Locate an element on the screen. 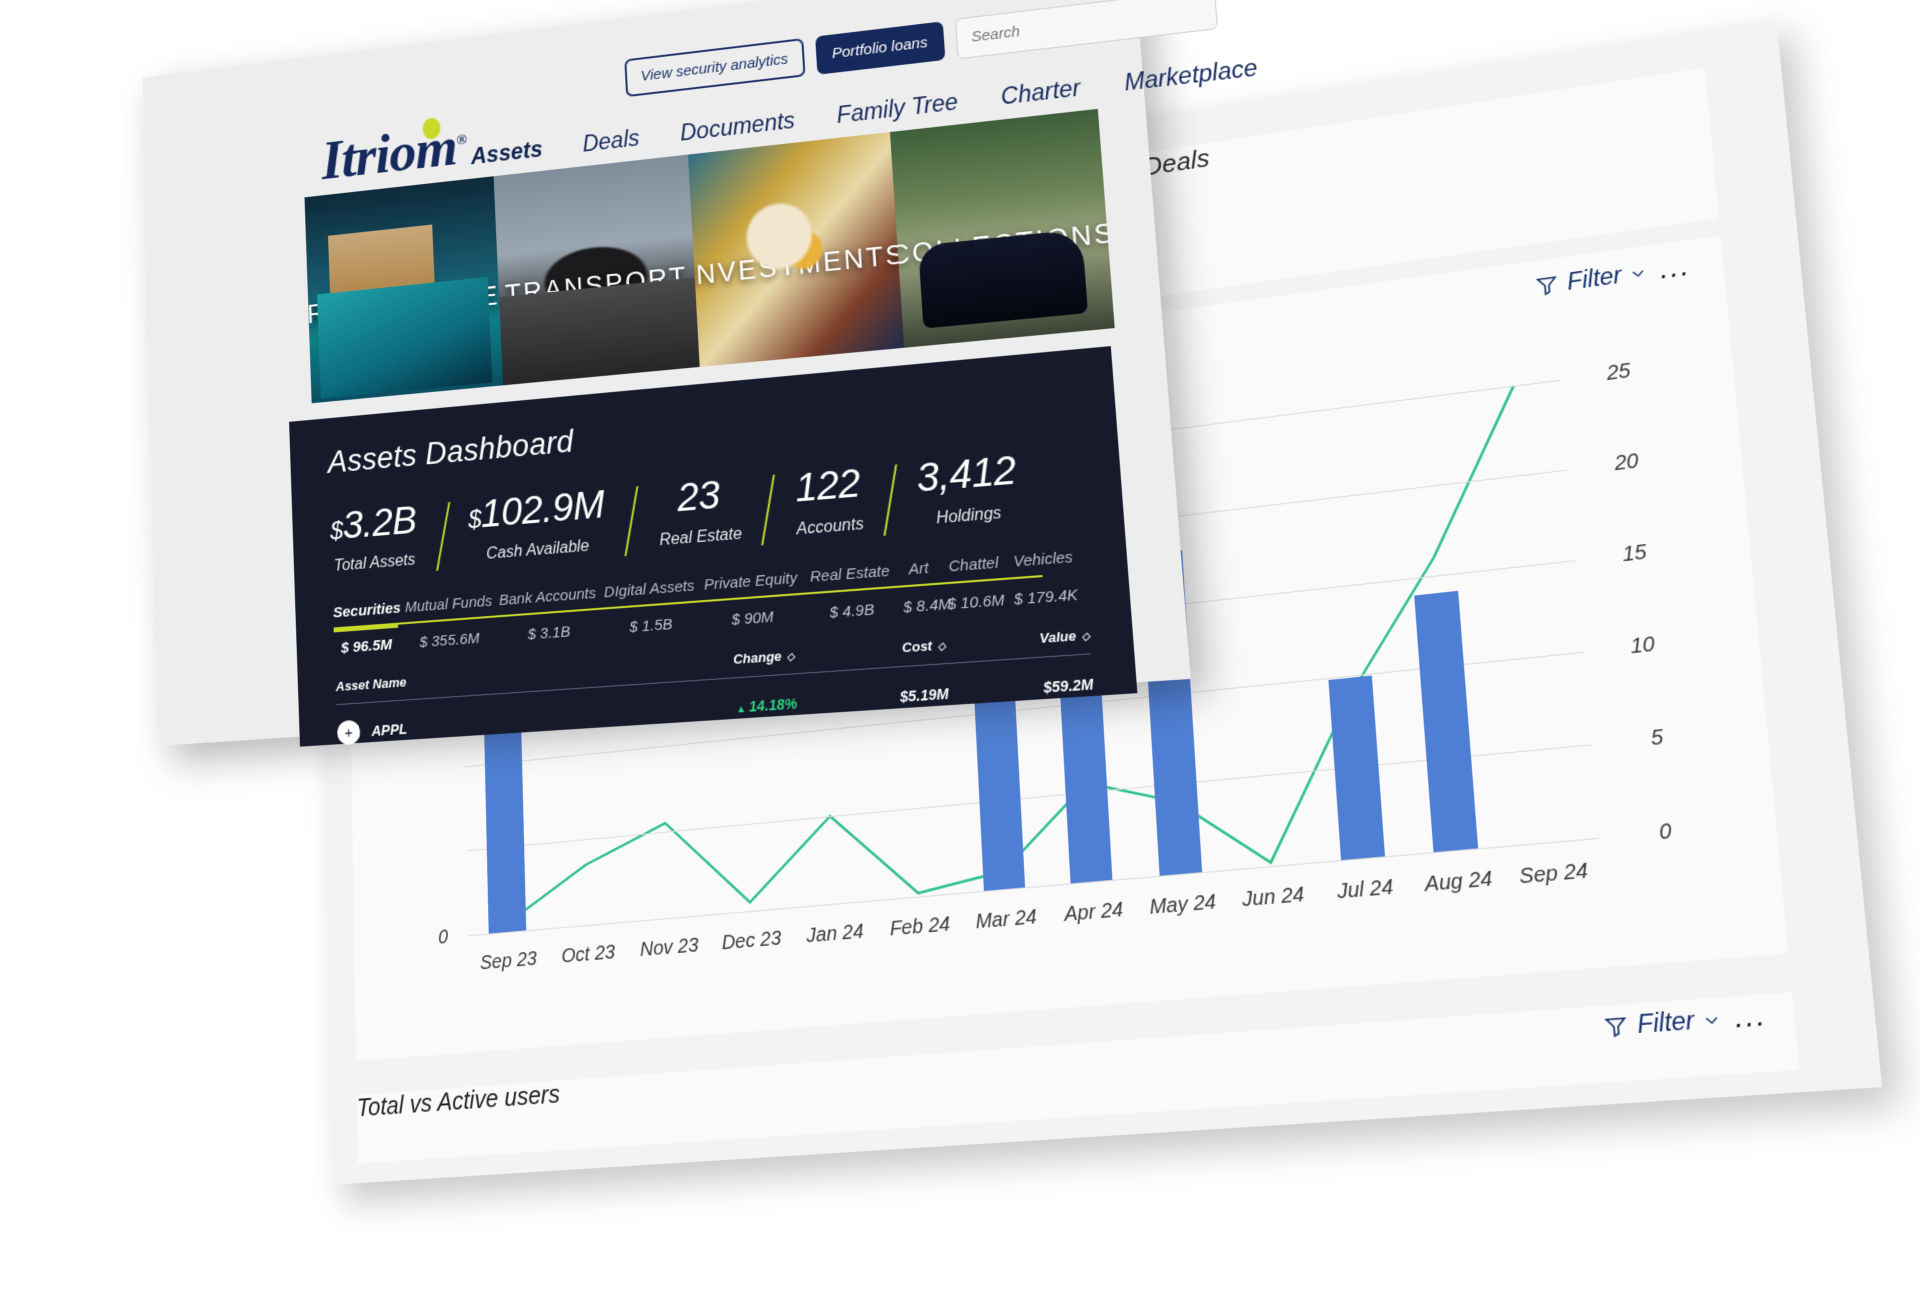  hero-label-investments: INVESTMENTS is located at coordinates (795, 264).